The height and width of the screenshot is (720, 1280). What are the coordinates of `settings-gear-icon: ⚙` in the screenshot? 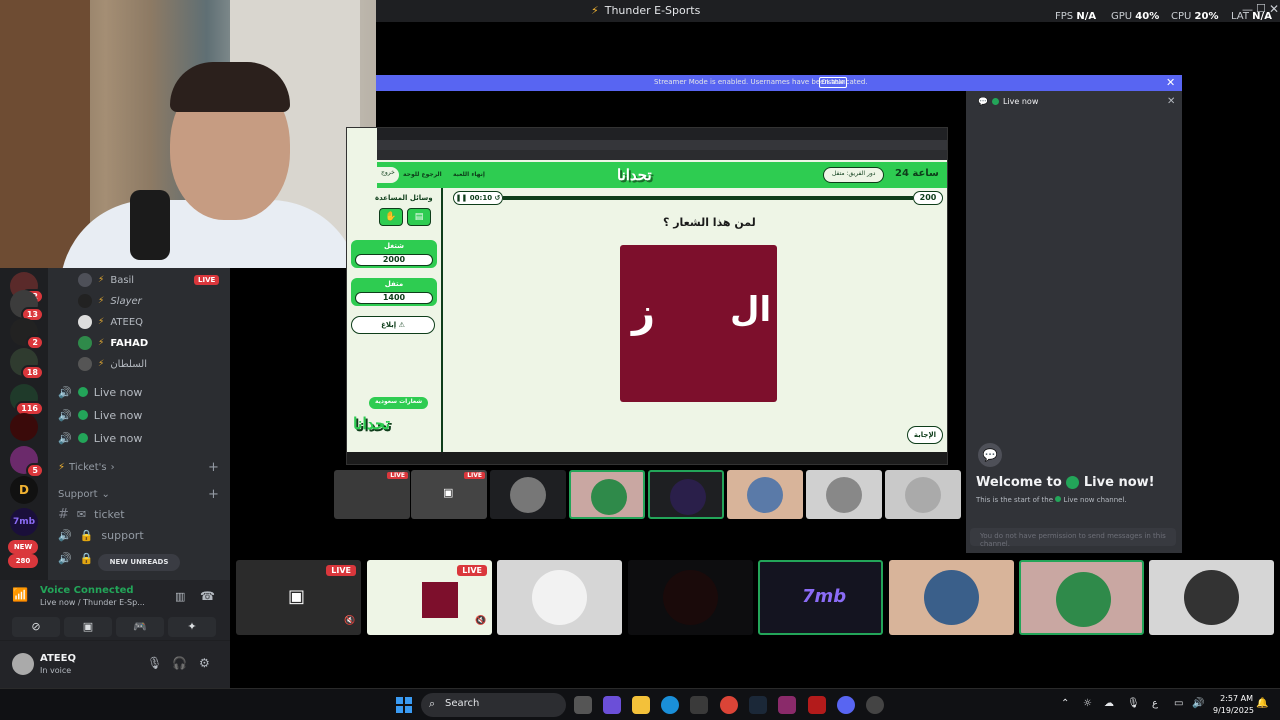 It's located at (204, 663).